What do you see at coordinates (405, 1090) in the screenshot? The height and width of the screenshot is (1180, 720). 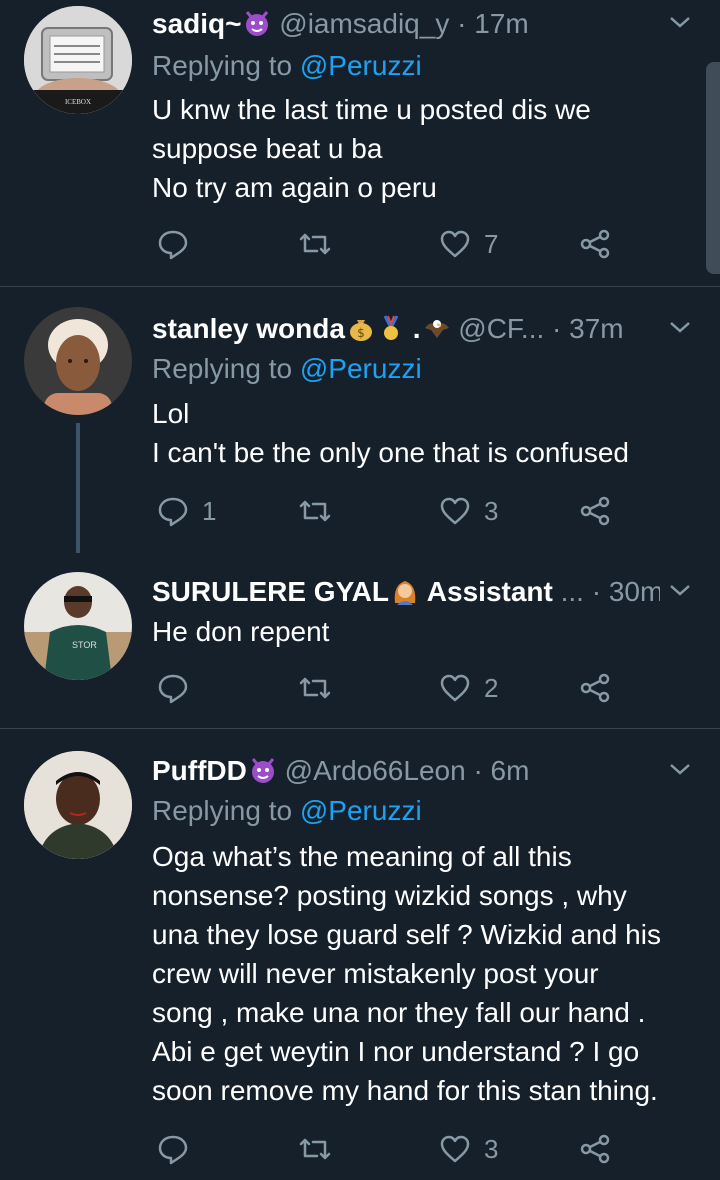 I see `tweet-line: soon remove my hand for this stan thing.` at bounding box center [405, 1090].